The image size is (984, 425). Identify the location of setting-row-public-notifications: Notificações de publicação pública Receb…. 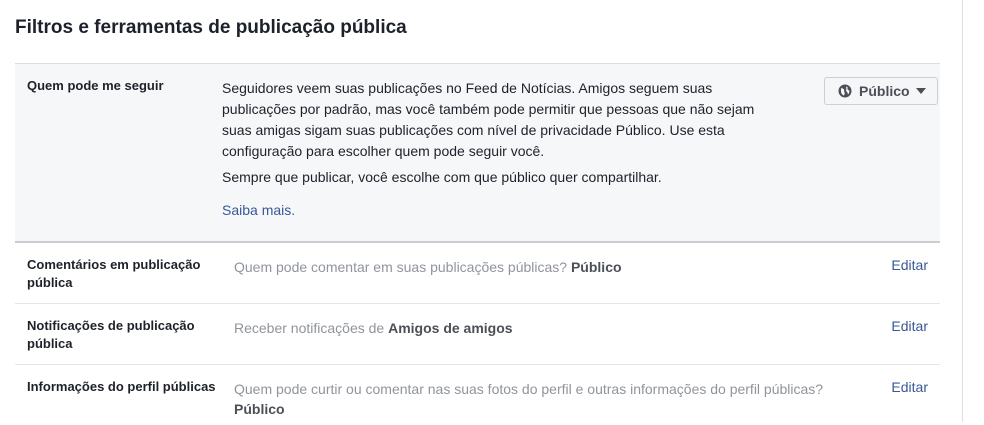
(477, 334).